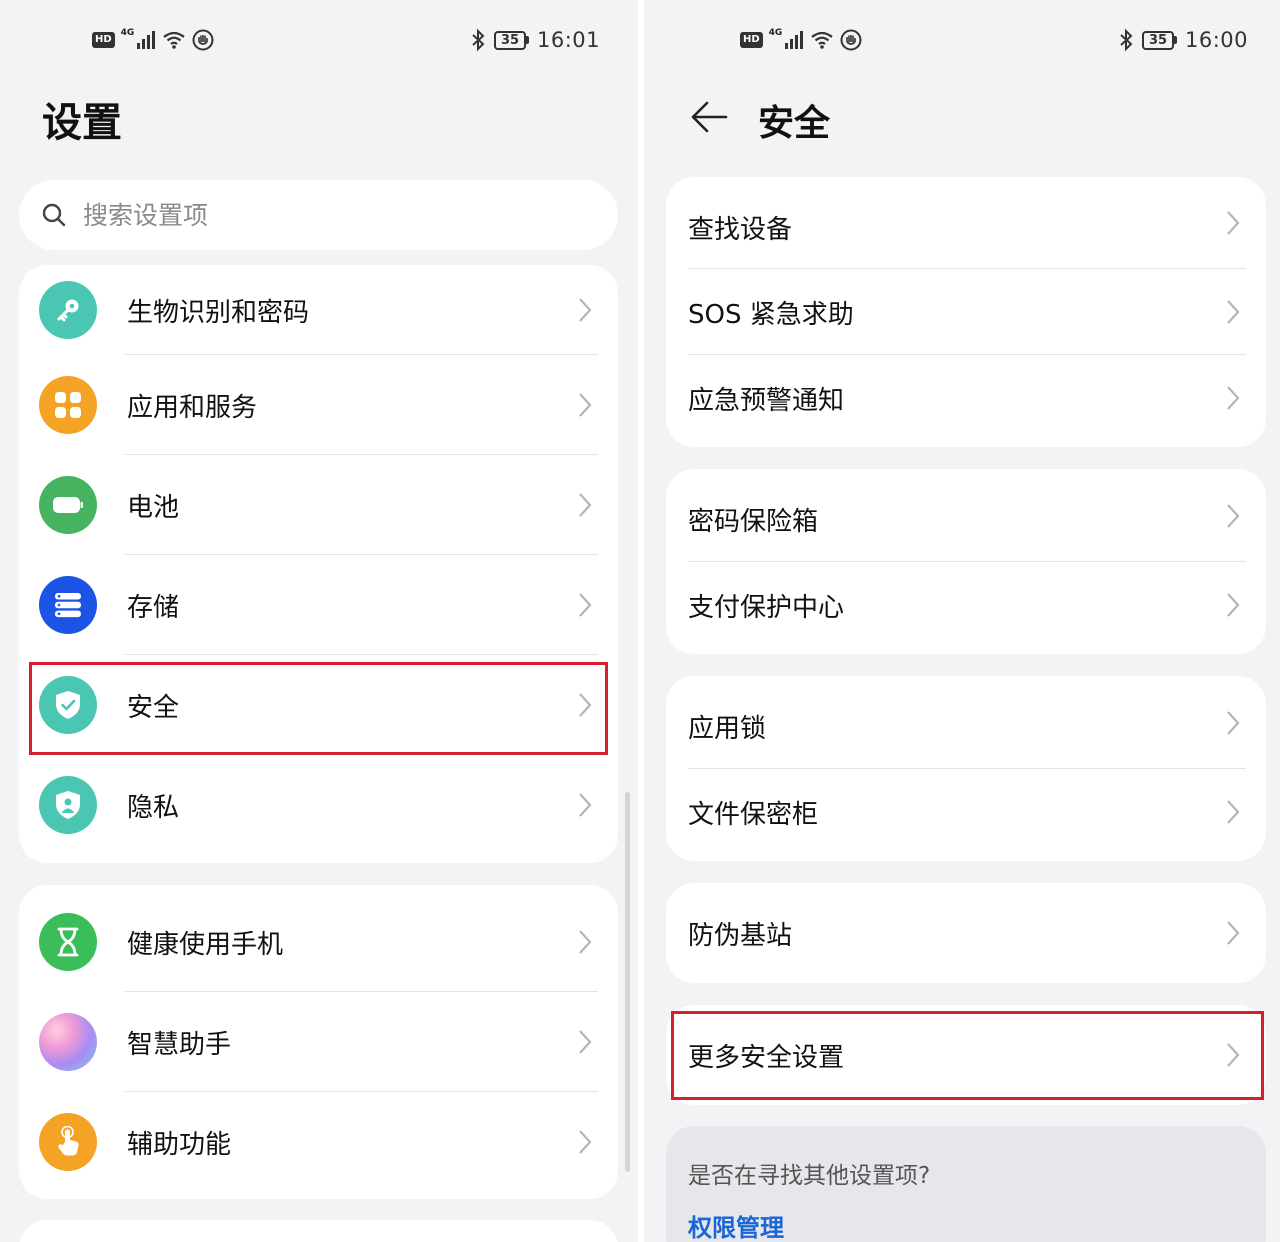  What do you see at coordinates (966, 515) in the screenshot?
I see `security-item-password-vault: 密码保险箱` at bounding box center [966, 515].